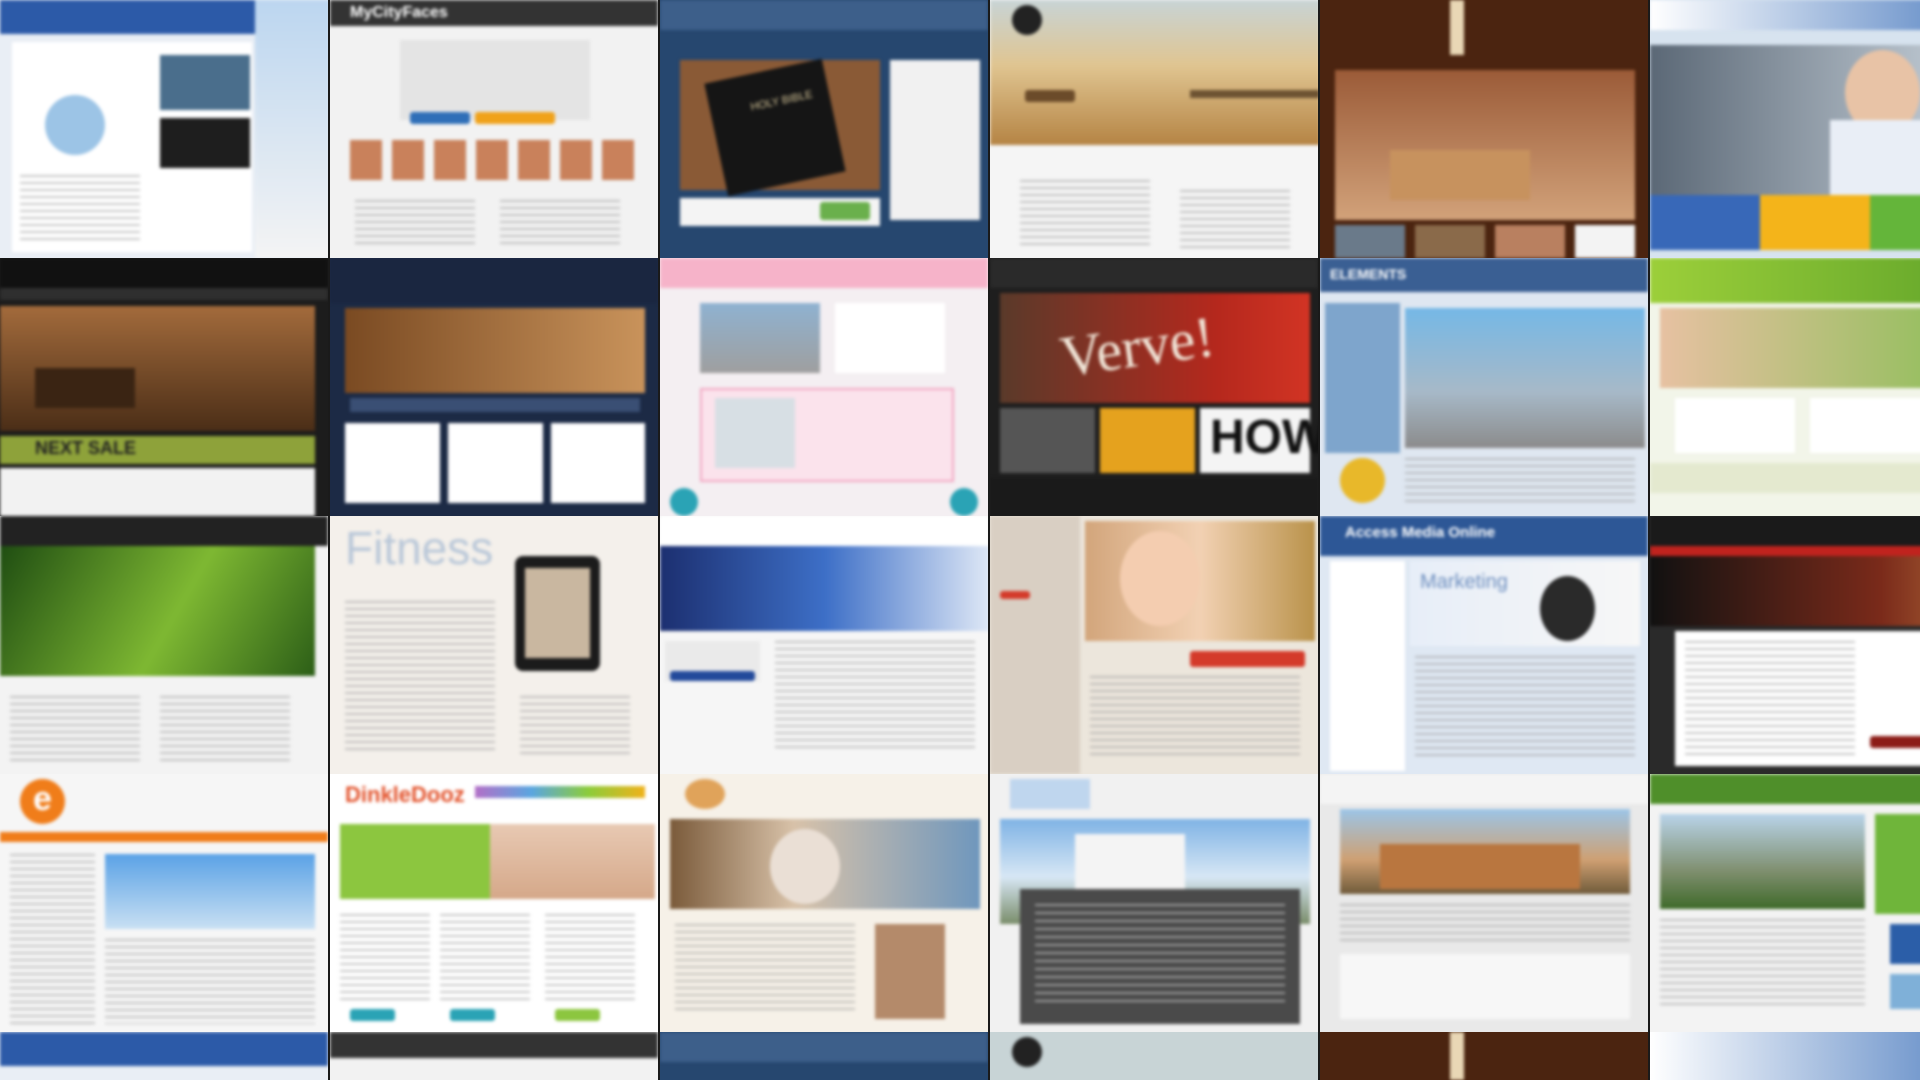 This screenshot has height=1080, width=1920. Describe the element at coordinates (495, 1056) in the screenshot. I see `site-mycityfaces-repeat-tile` at that location.